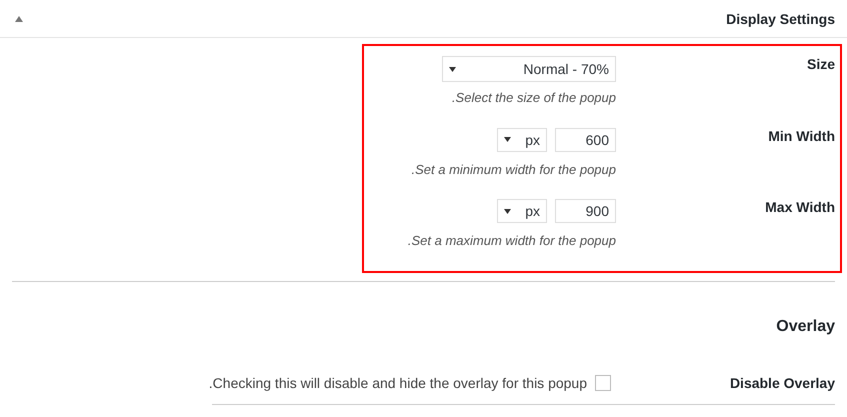  I want to click on section-header: Display Settings, so click(423, 19).